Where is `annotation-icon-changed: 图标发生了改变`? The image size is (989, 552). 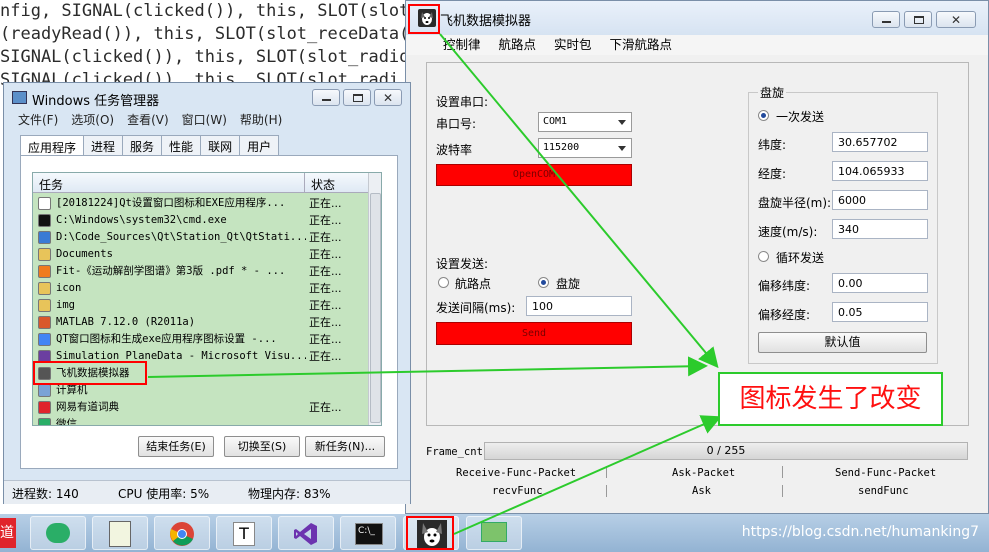
annotation-icon-changed: 图标发生了改变 is located at coordinates (830, 399).